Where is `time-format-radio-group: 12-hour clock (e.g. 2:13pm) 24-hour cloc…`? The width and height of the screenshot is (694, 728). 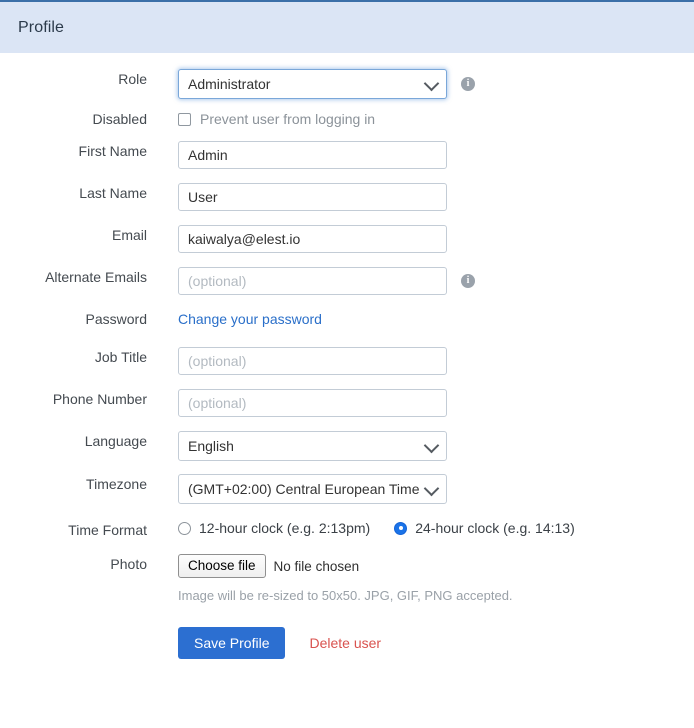 time-format-radio-group: 12-hour clock (e.g. 2:13pm) 24-hour cloc… is located at coordinates (376, 528).